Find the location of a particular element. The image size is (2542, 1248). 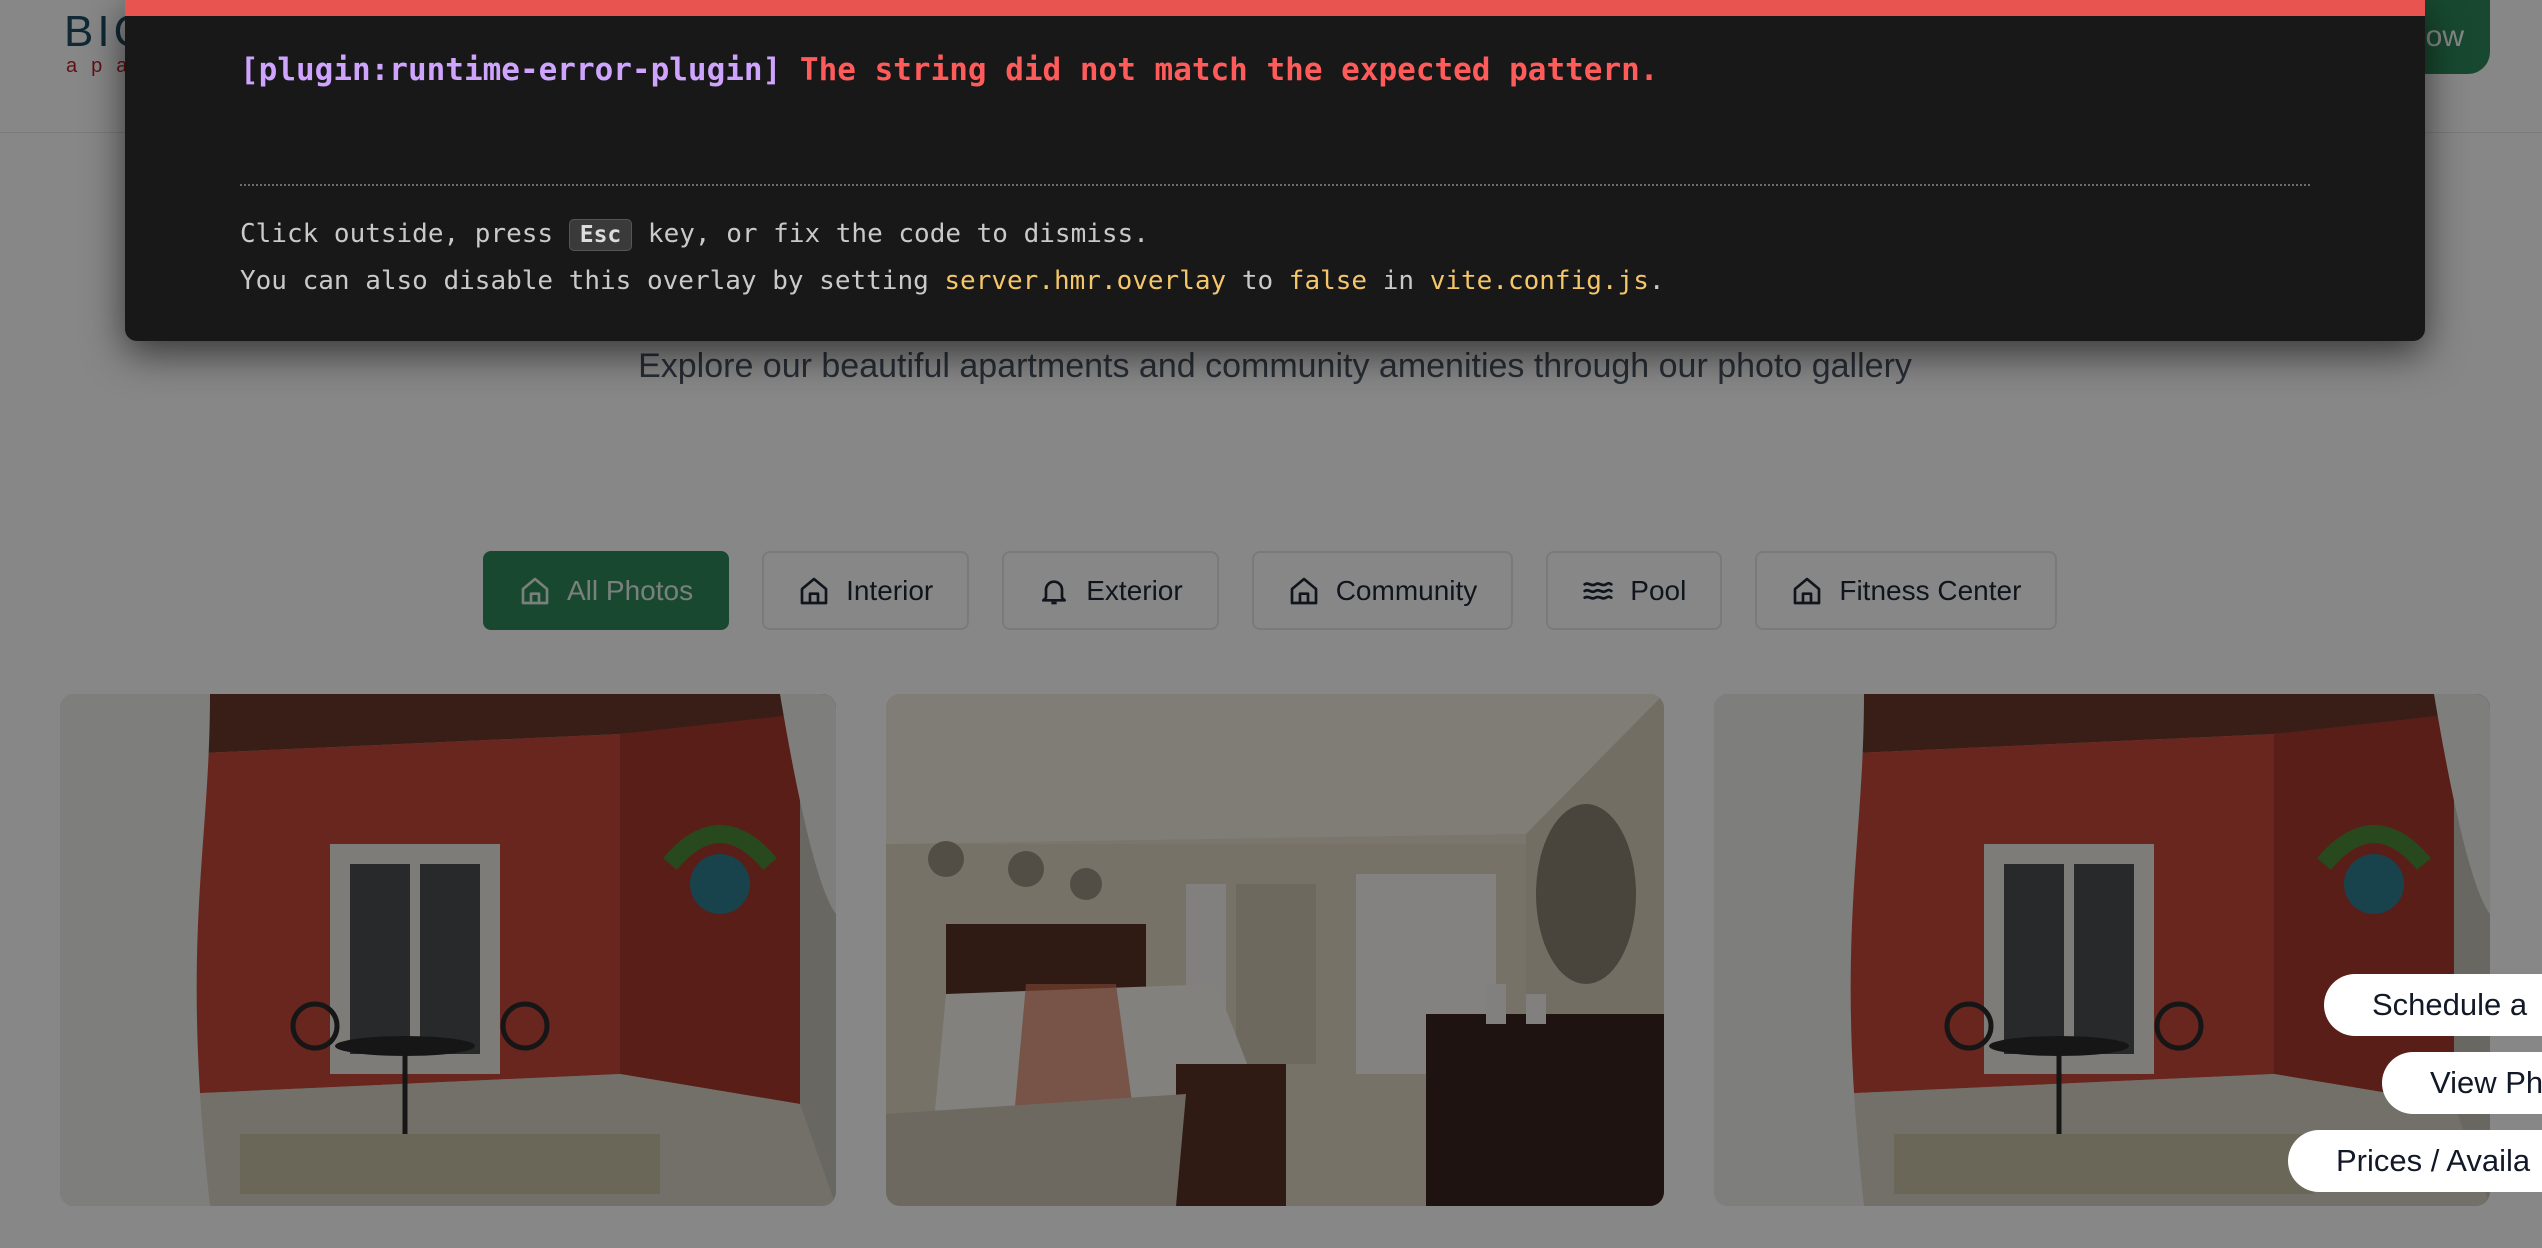

config-file: vite.config.js is located at coordinates (1539, 281).